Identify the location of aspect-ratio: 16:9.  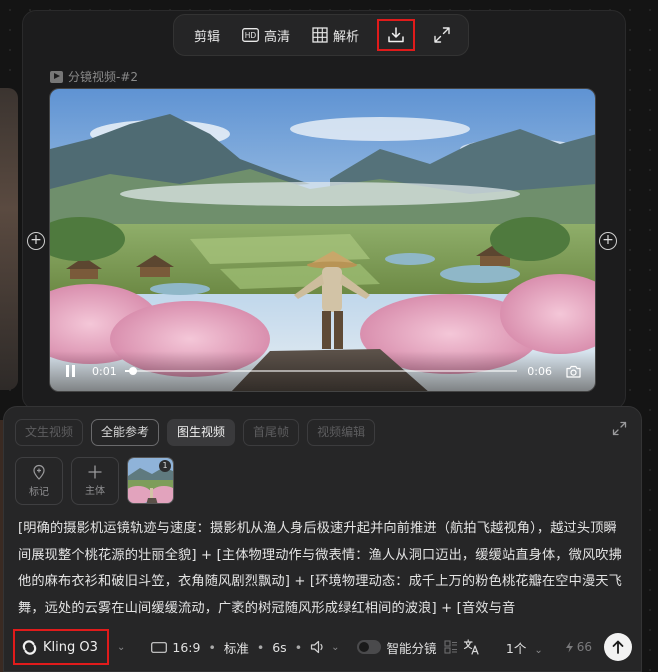
(186, 647).